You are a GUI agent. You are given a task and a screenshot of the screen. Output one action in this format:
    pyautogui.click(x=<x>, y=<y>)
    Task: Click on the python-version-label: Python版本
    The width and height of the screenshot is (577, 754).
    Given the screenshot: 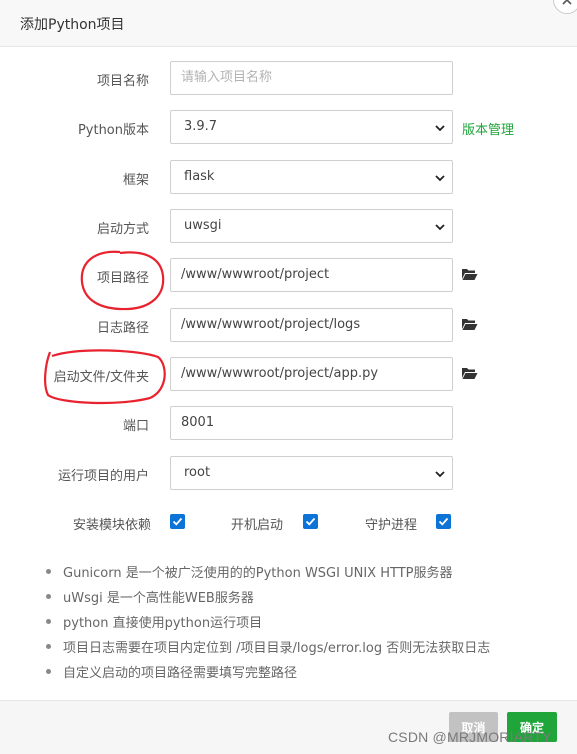 What is the action you would take?
    pyautogui.click(x=113, y=130)
    